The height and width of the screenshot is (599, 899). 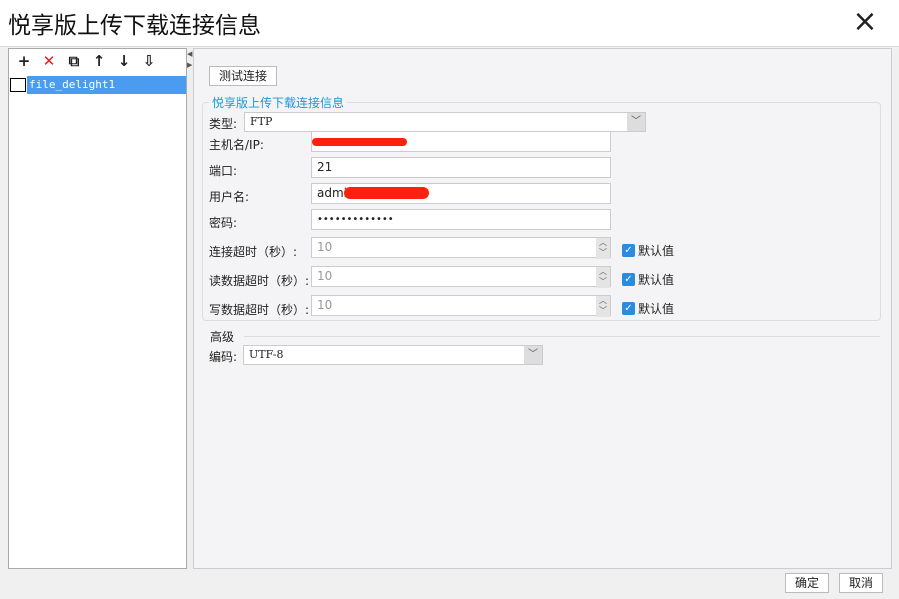 I want to click on list-item-label: file_delight1, so click(x=106, y=85).